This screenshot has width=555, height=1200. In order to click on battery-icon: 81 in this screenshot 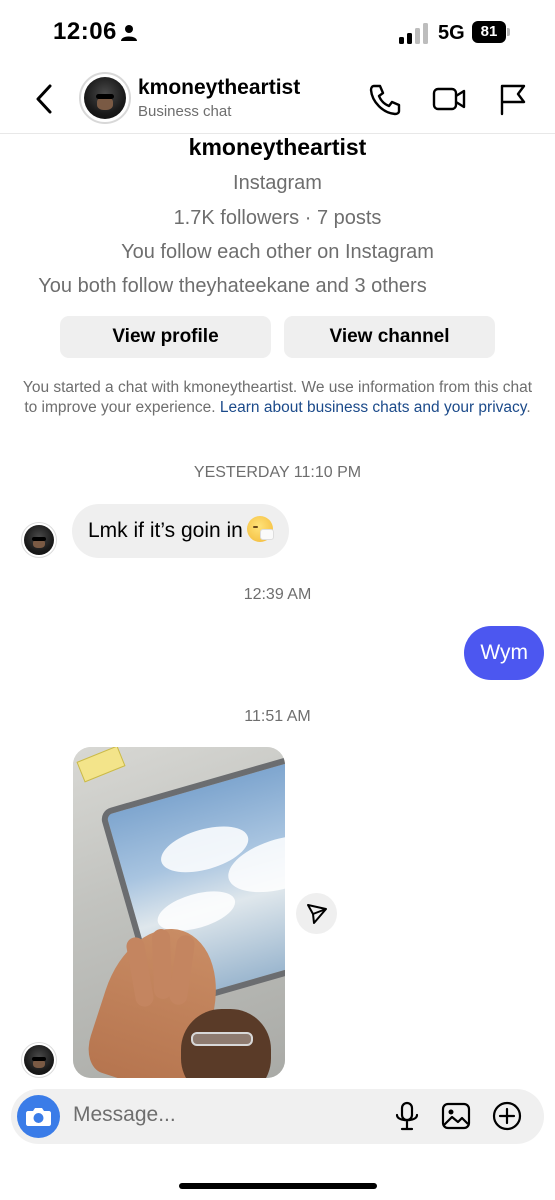, I will do `click(491, 32)`.